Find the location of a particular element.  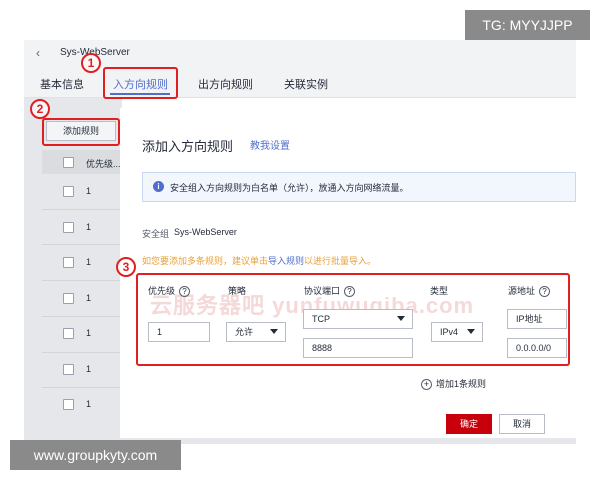

security-group-label: 安全组 is located at coordinates (156, 234).